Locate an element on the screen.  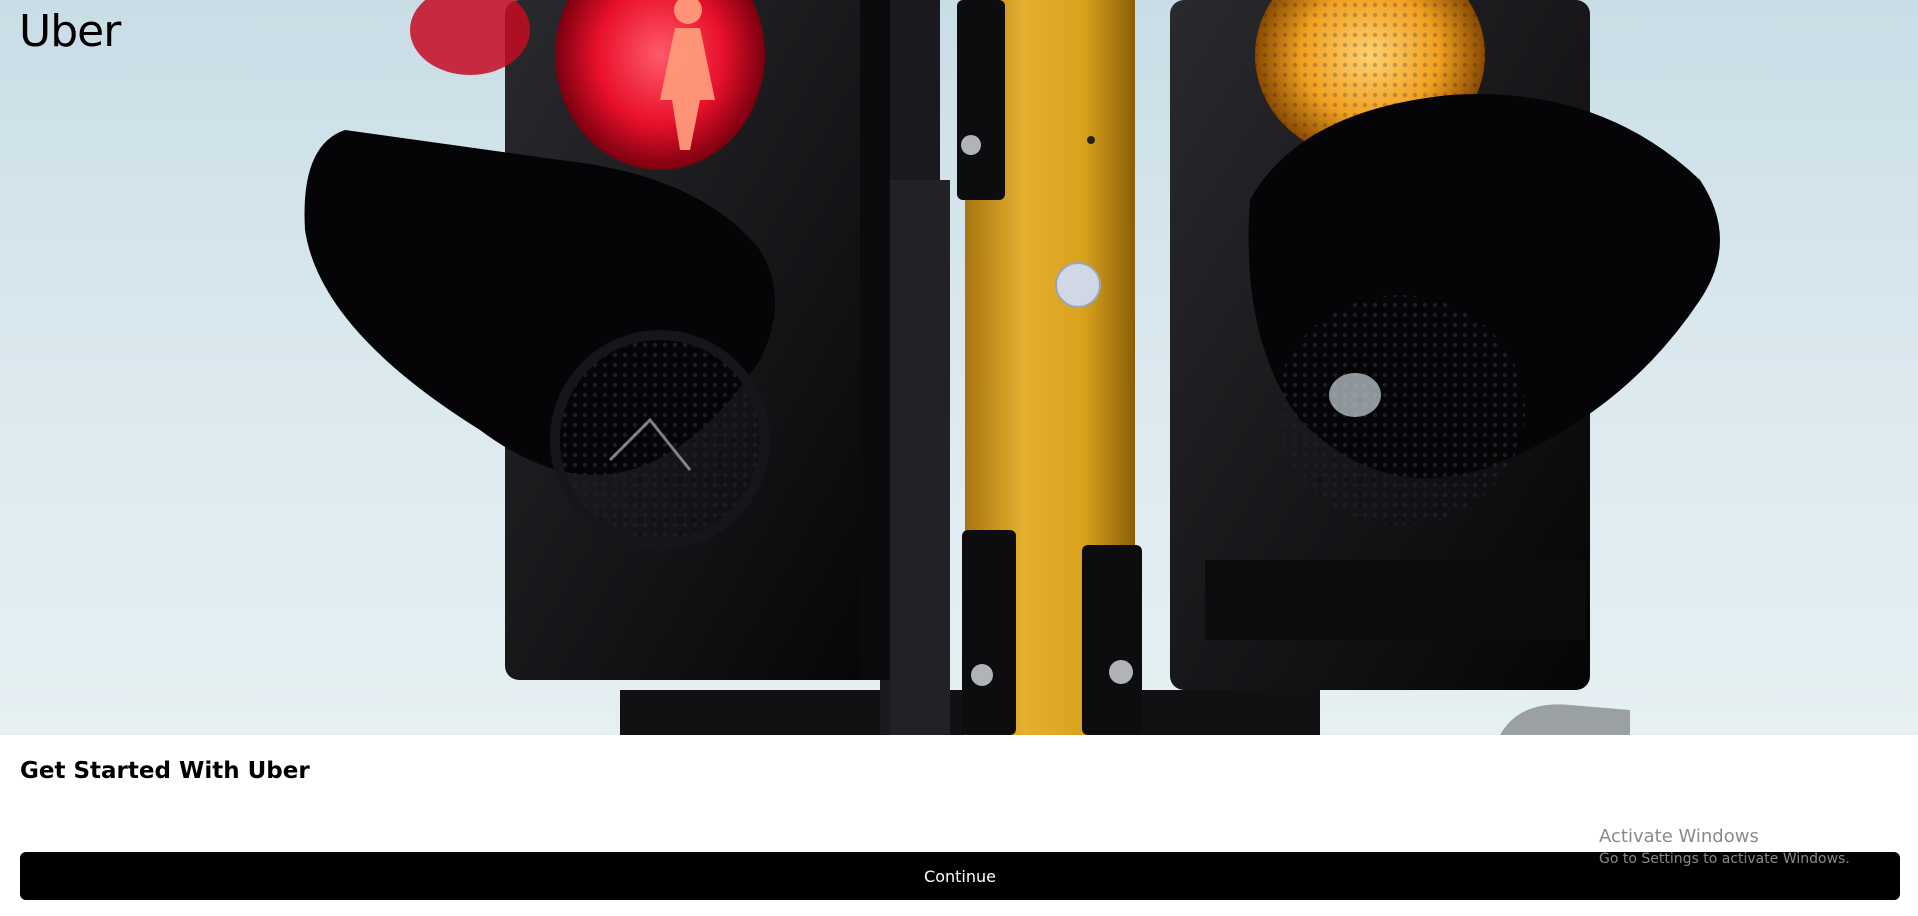
watermark-line1: Activate Windows is located at coordinates (1679, 836).